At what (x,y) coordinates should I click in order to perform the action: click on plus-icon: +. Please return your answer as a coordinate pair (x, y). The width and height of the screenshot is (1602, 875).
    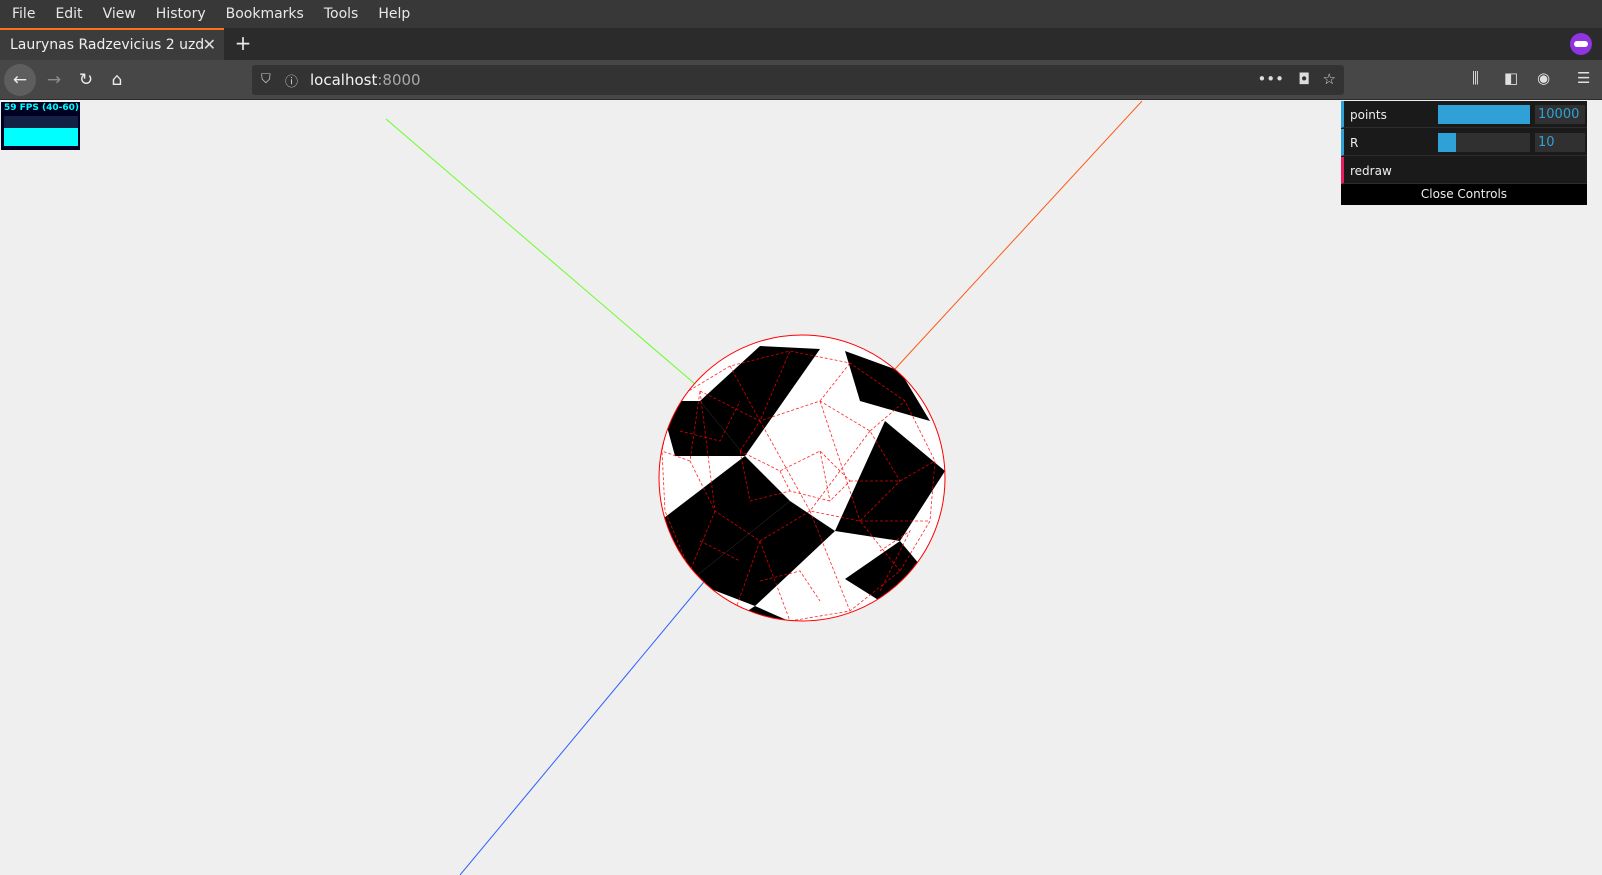
    Looking at the image, I should click on (243, 44).